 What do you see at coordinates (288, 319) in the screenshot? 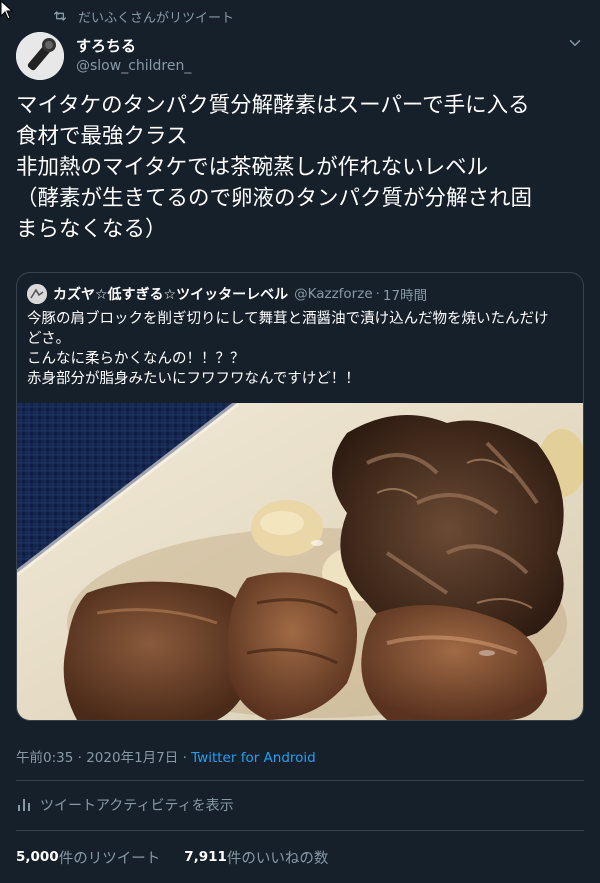
I see `quoted-tweet-text-line: 今豚の肩ブロックを削ぎ切りにして舞茸と酒醤油で漬け込んだ物を焼いたんだけ` at bounding box center [288, 319].